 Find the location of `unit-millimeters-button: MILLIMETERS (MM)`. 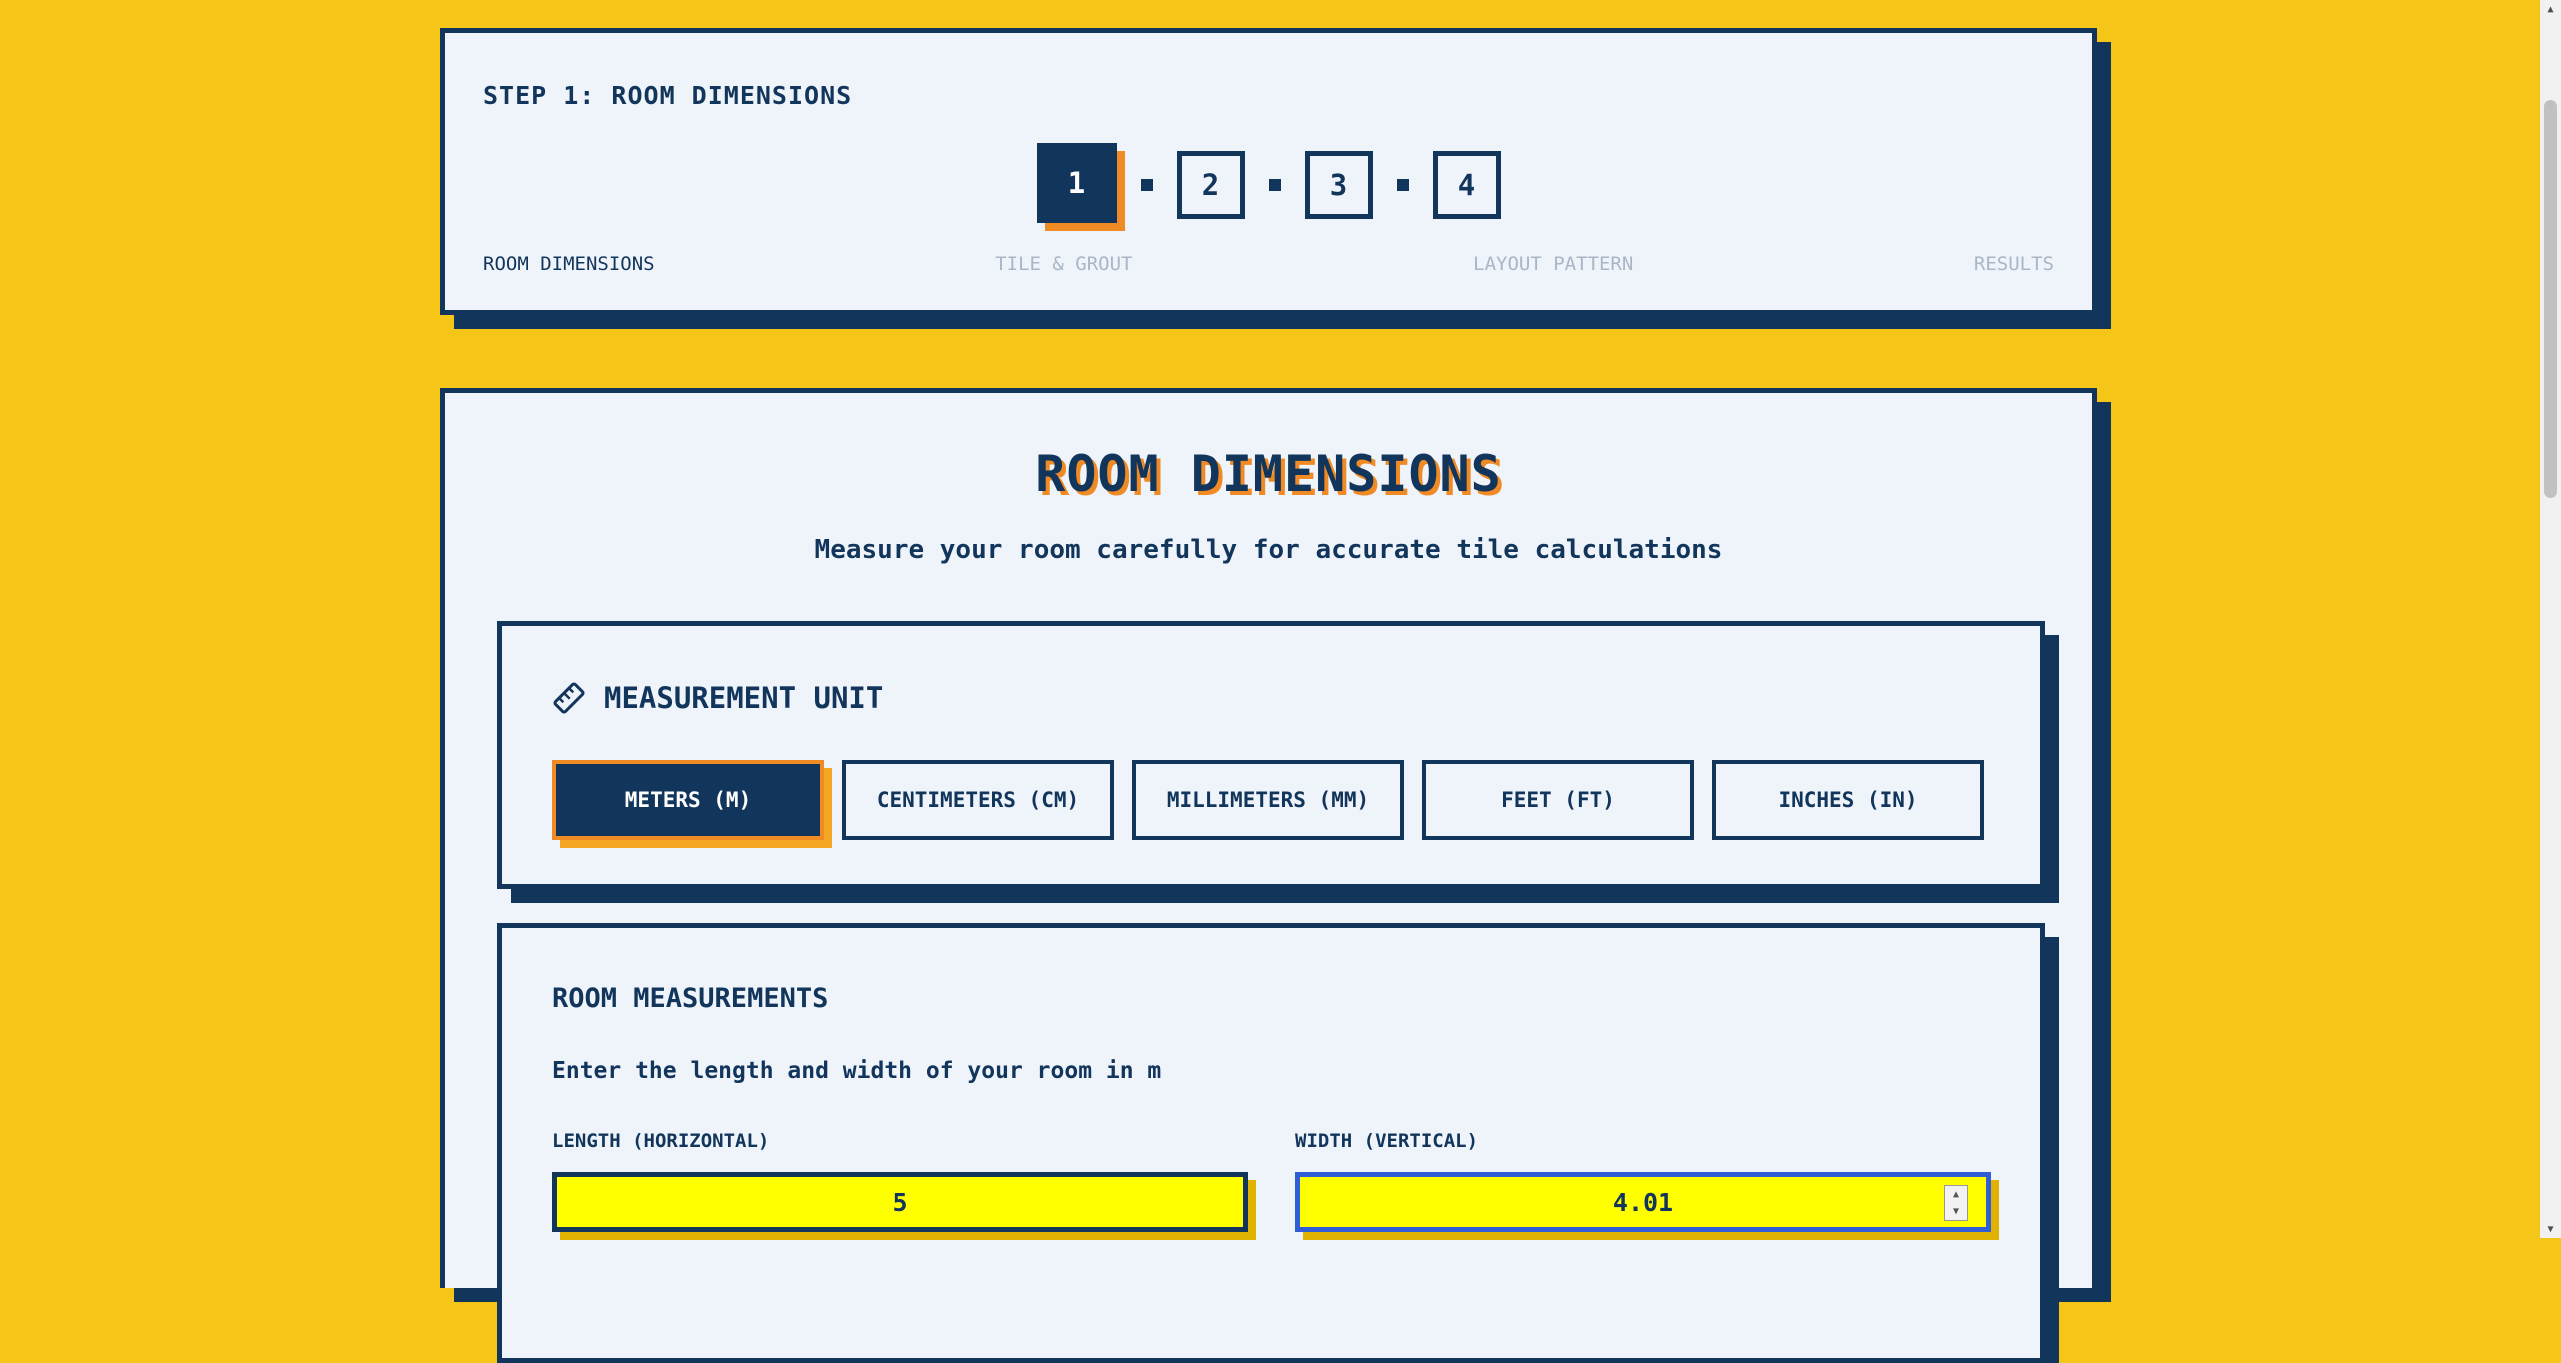

unit-millimeters-button: MILLIMETERS (MM) is located at coordinates (1268, 800).